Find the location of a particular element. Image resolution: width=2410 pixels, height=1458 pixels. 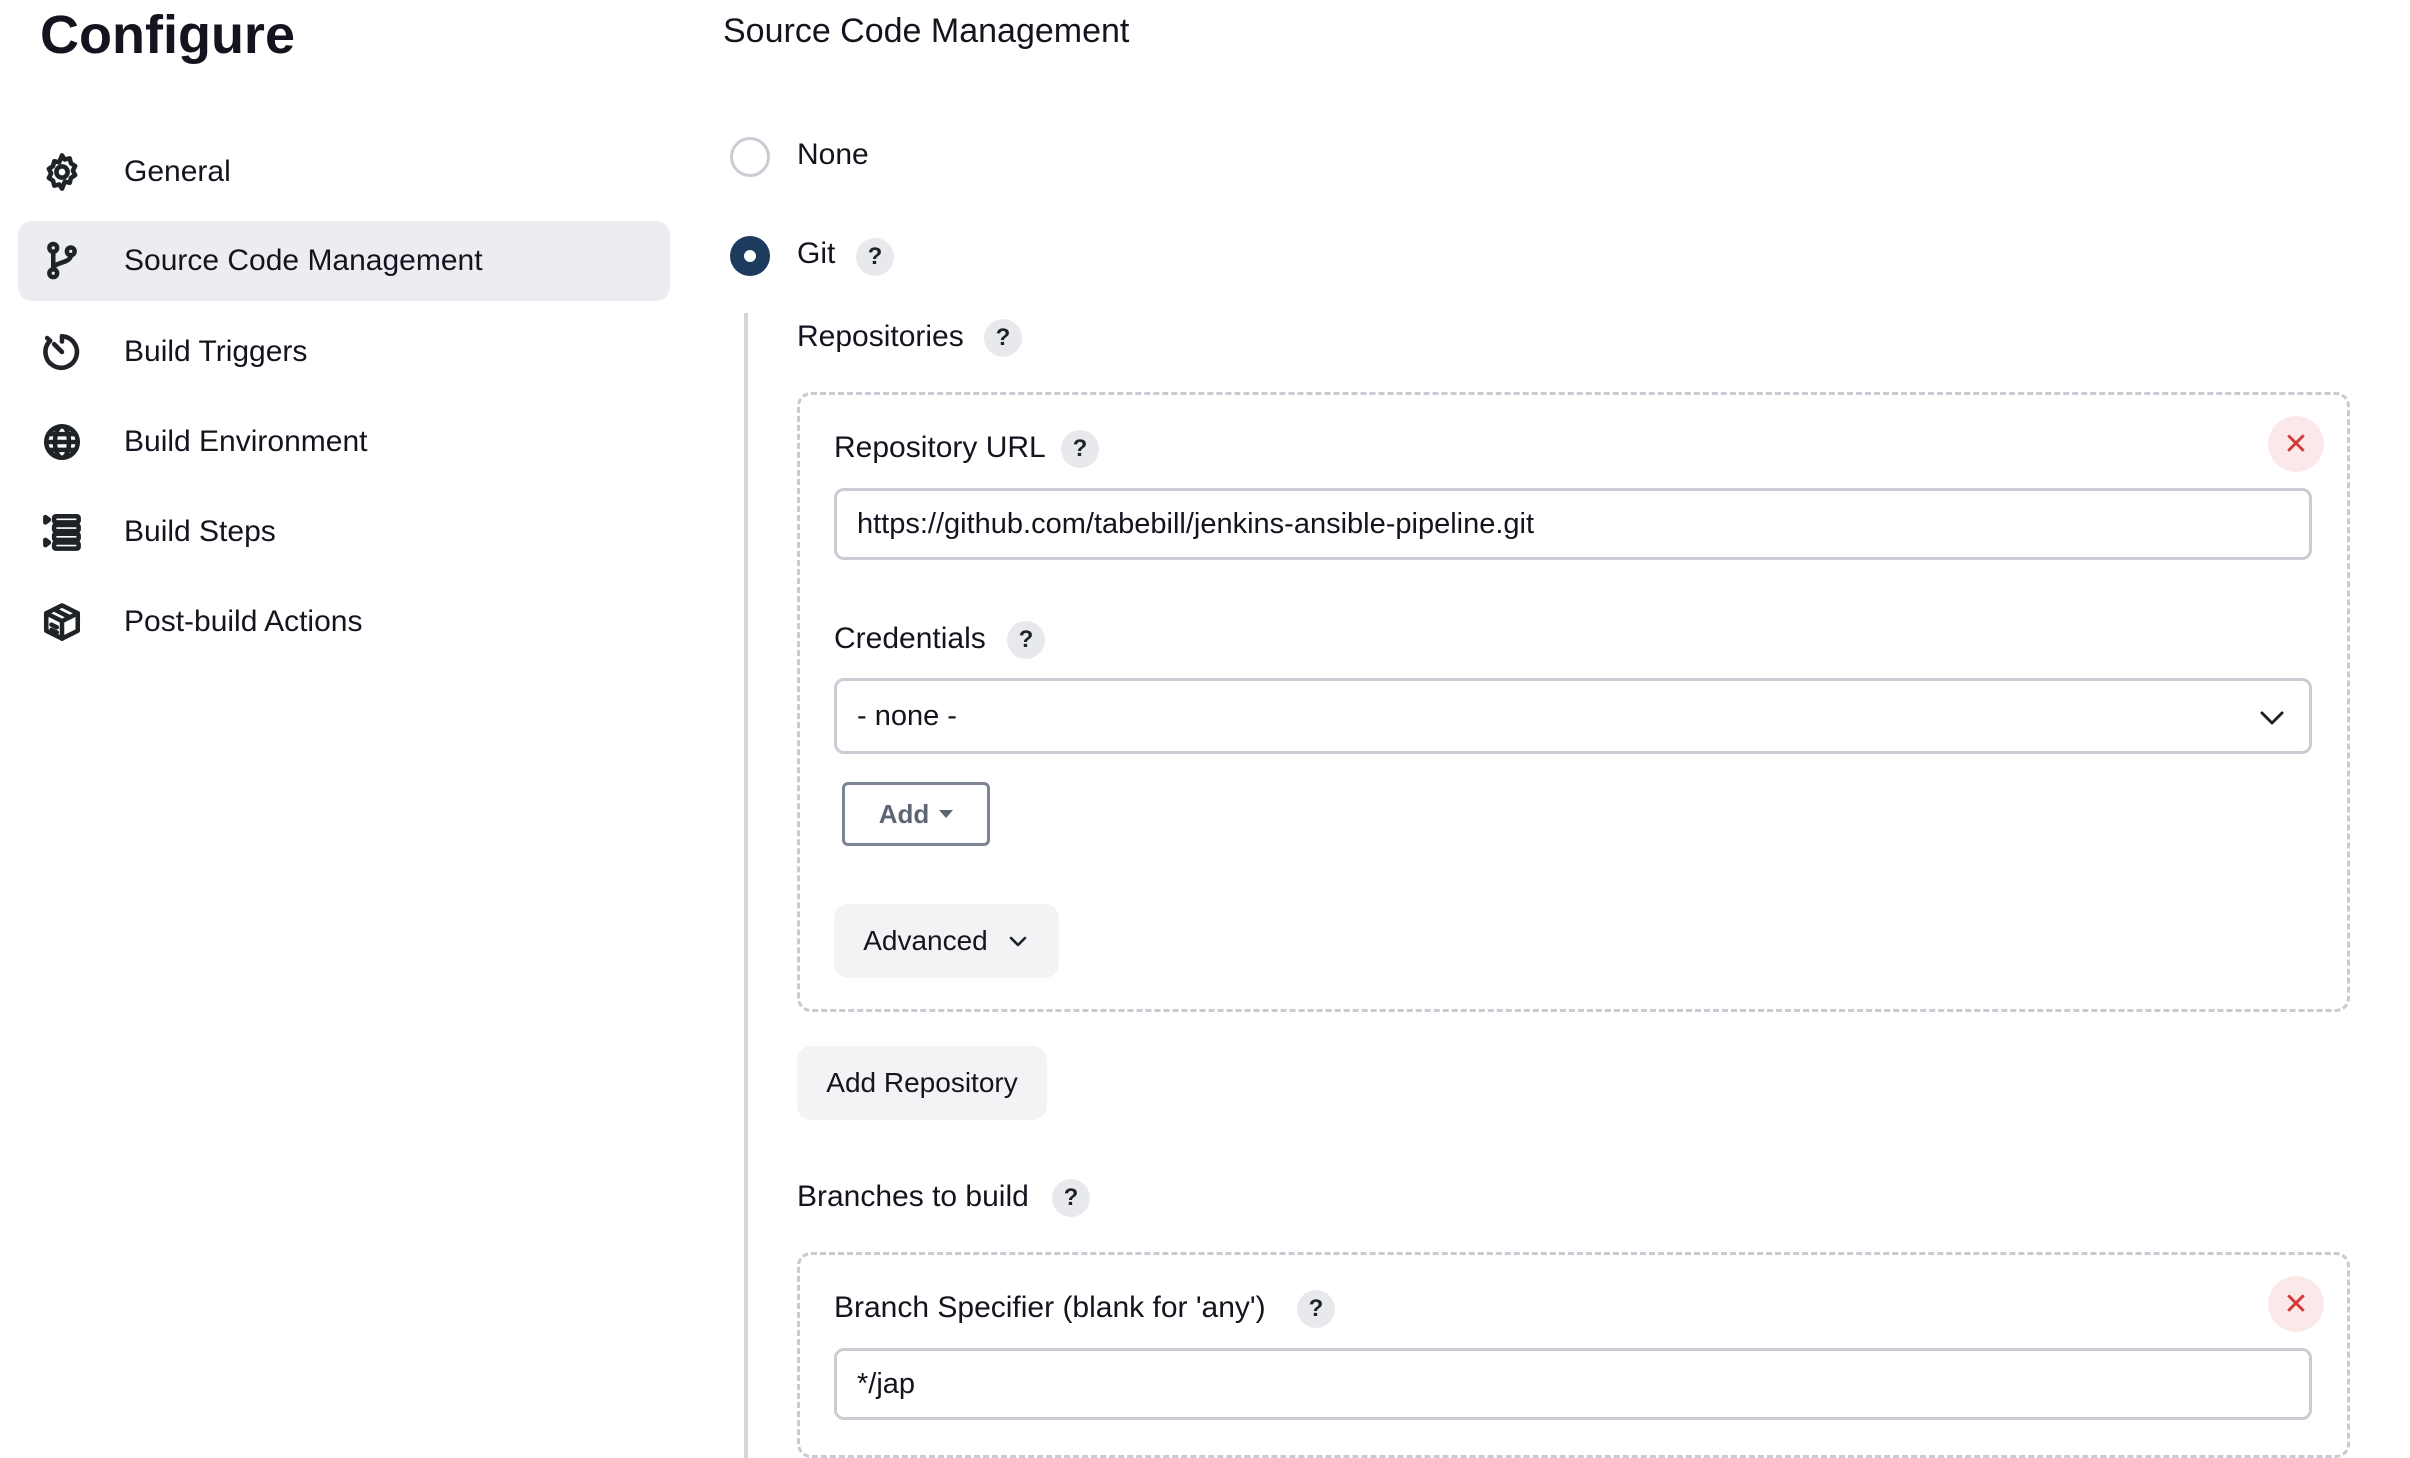

remove-branch-button: ✕ is located at coordinates (2296, 1304).